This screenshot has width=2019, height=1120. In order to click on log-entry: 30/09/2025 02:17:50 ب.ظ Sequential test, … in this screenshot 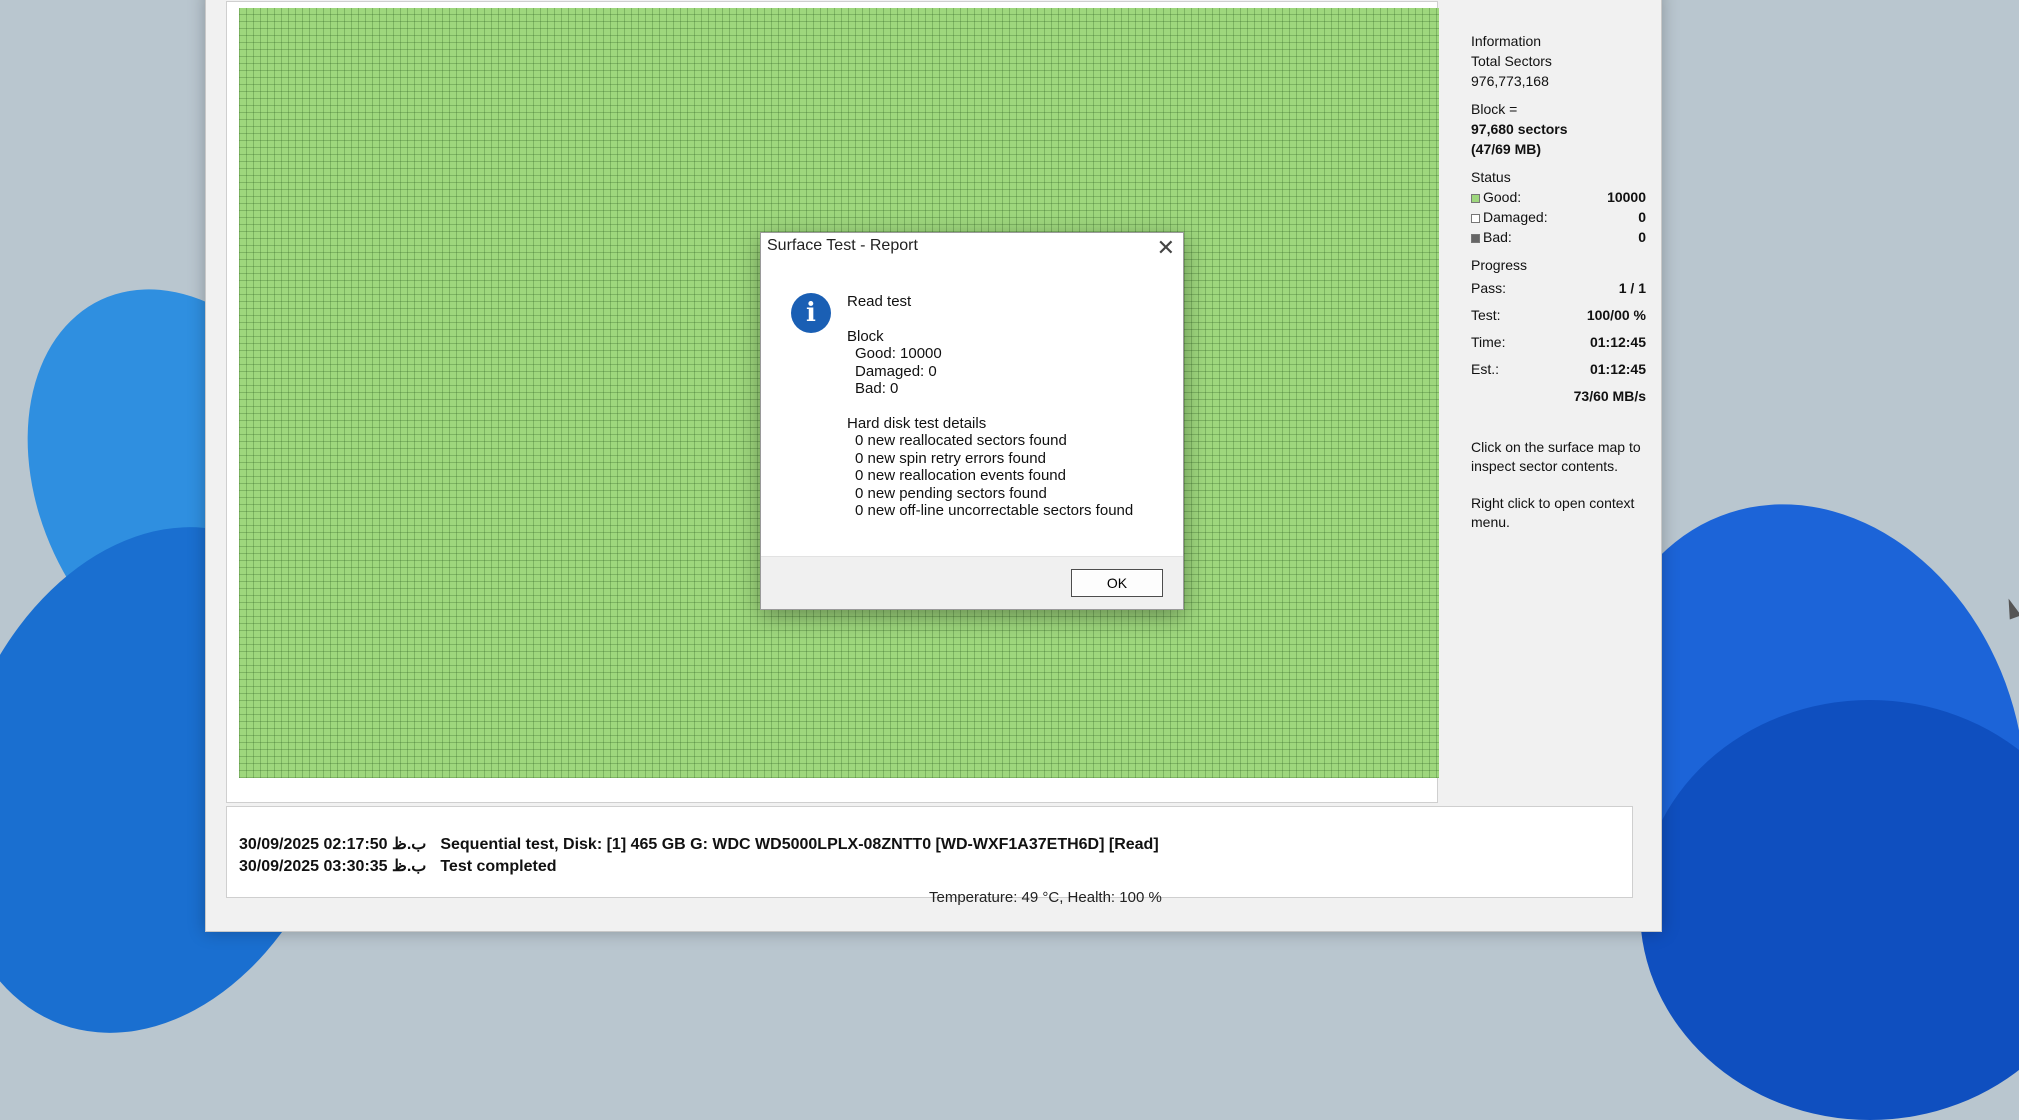, I will do `click(699, 845)`.